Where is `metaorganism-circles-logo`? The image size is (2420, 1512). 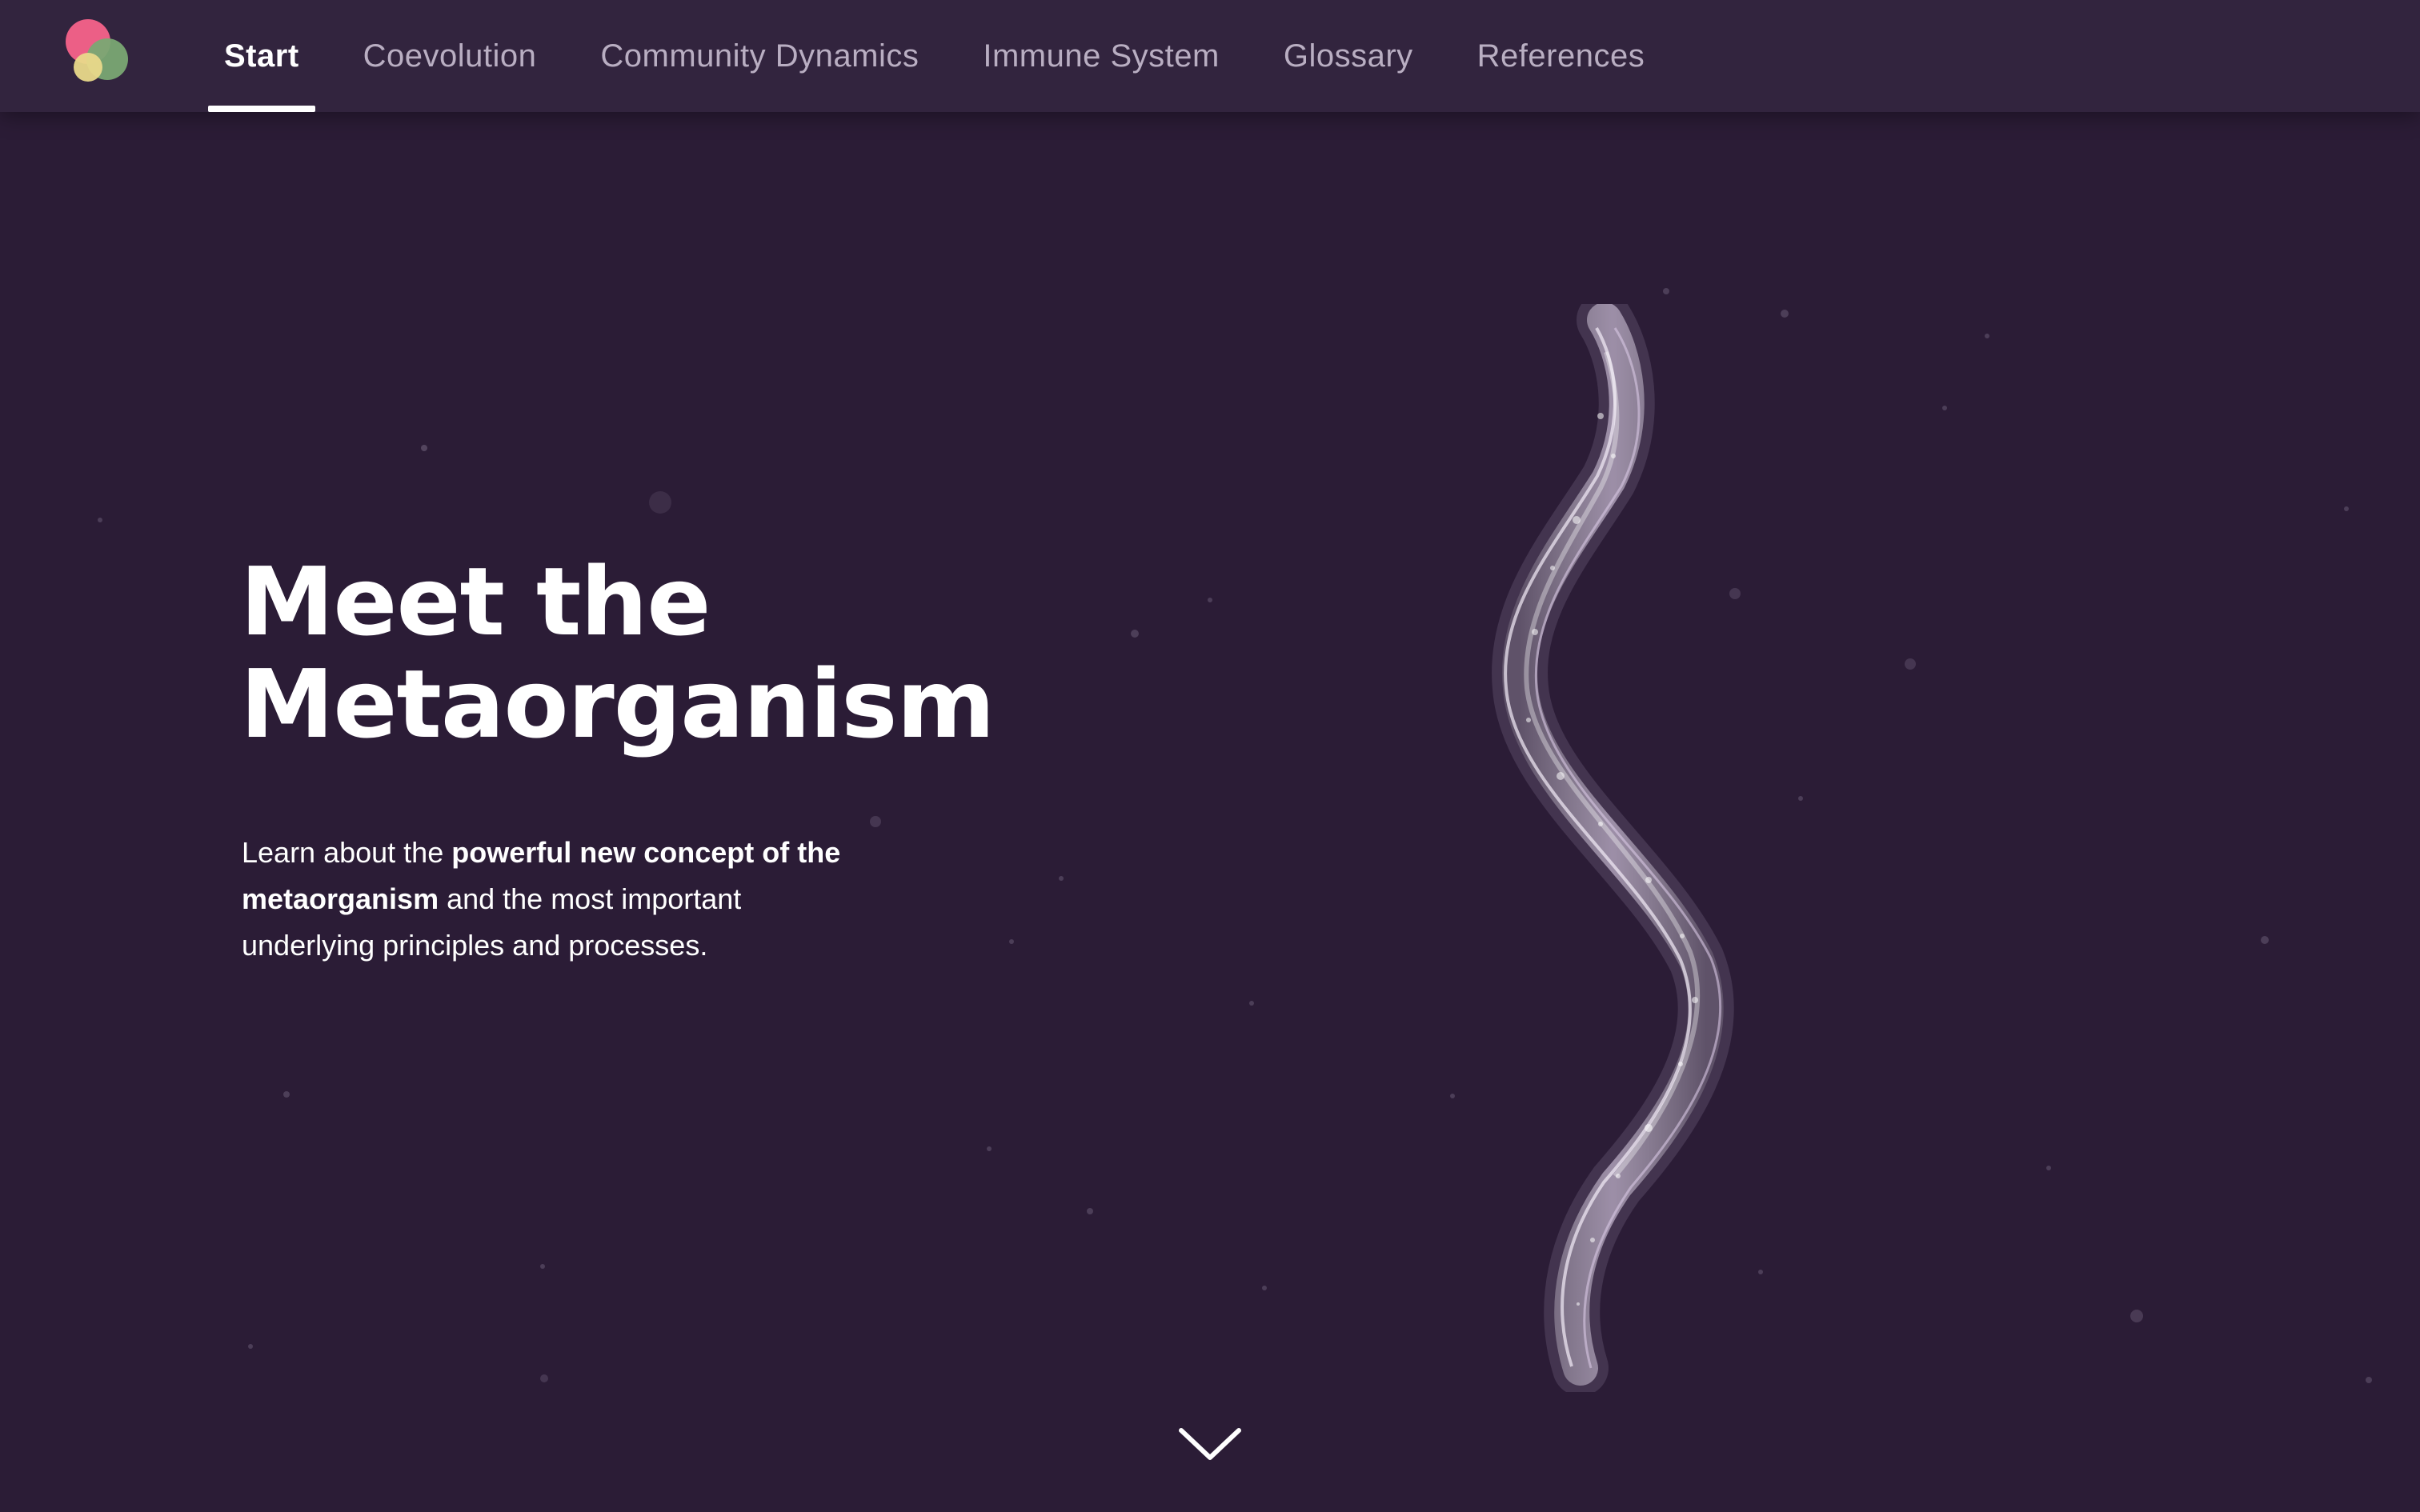 metaorganism-circles-logo is located at coordinates (96, 50).